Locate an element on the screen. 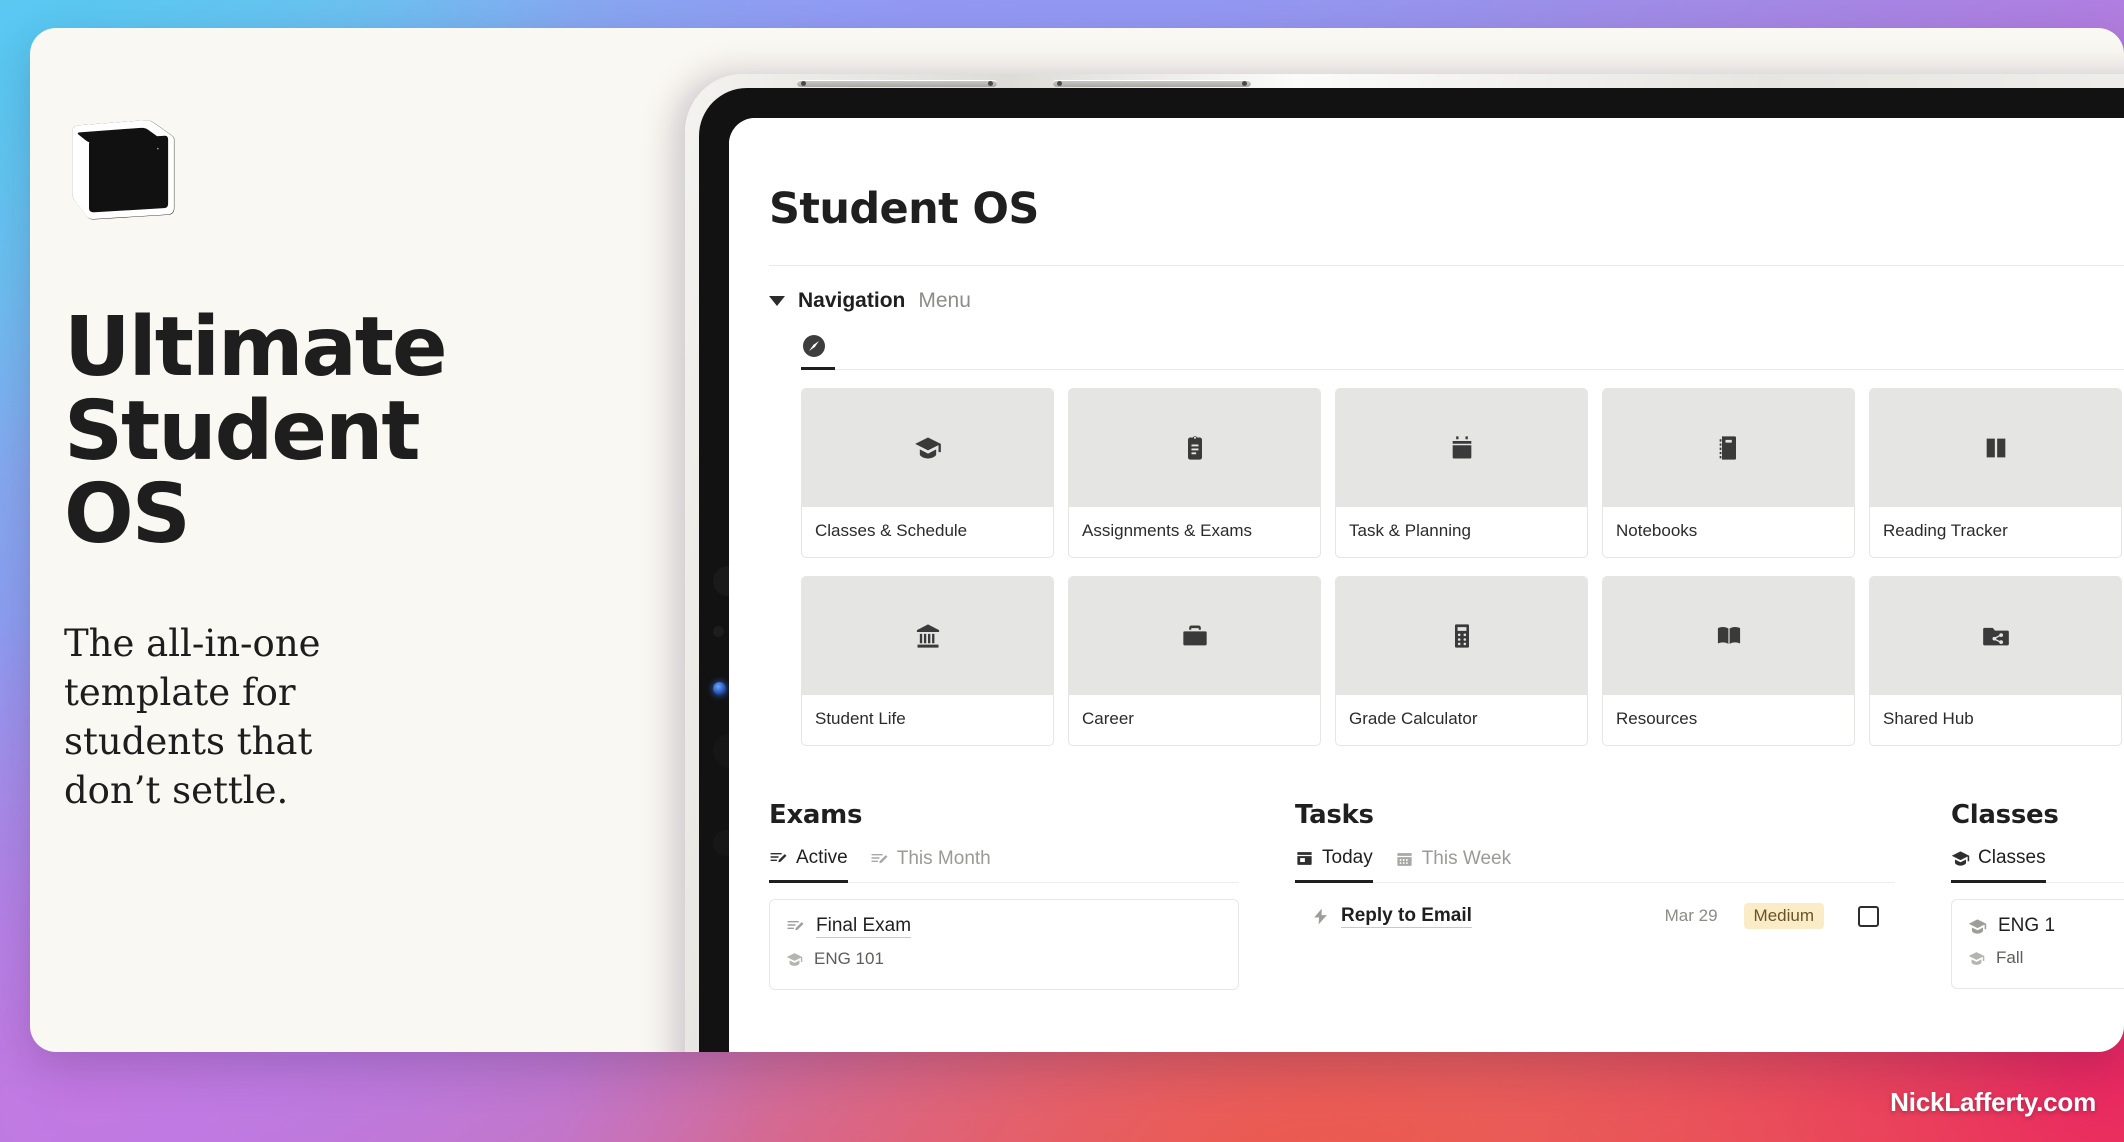 This screenshot has height=1142, width=2124. exams-tabs: Active This Month is located at coordinates (1004, 865).